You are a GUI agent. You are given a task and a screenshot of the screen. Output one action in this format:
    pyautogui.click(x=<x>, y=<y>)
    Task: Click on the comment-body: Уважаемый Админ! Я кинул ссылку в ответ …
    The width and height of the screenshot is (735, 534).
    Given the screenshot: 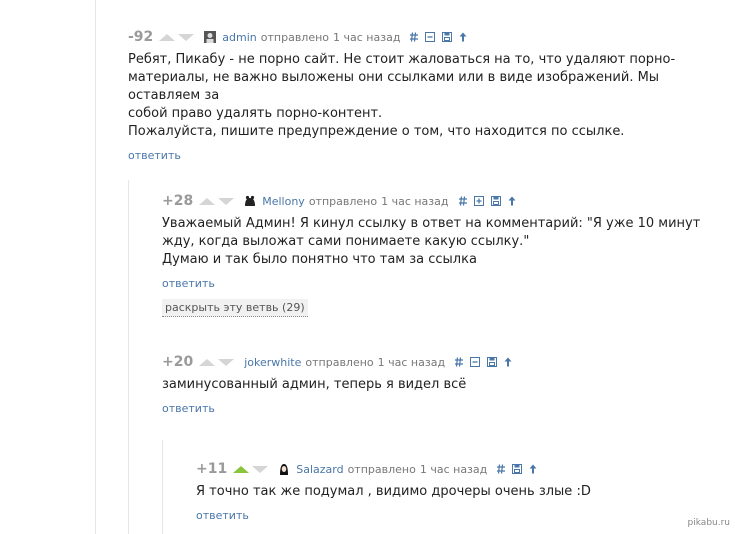 What is the action you would take?
    pyautogui.click(x=442, y=242)
    